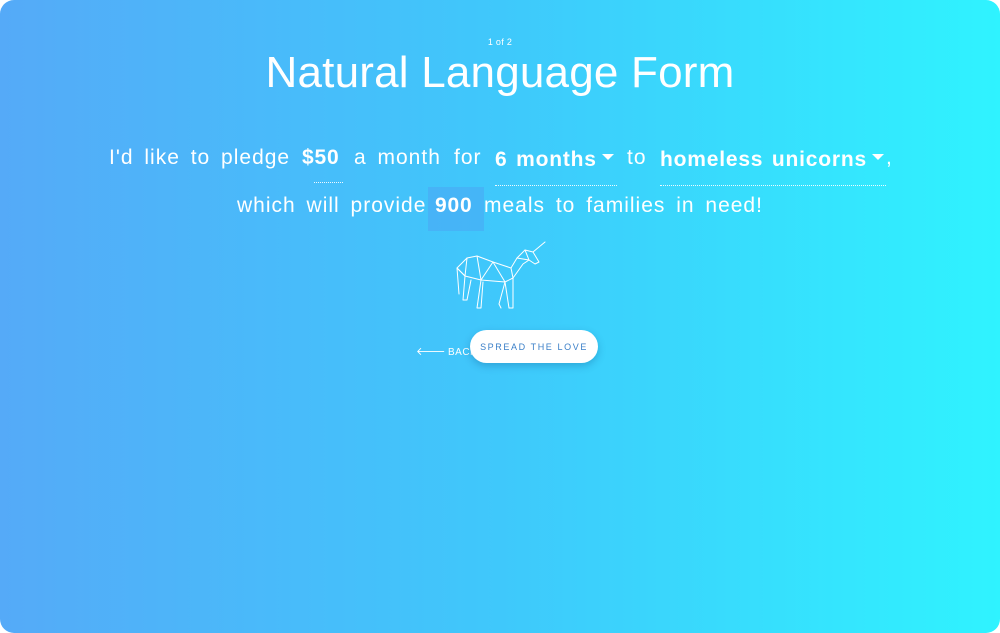 The height and width of the screenshot is (633, 1000). I want to click on page-title: Natural Language Form, so click(500, 72).